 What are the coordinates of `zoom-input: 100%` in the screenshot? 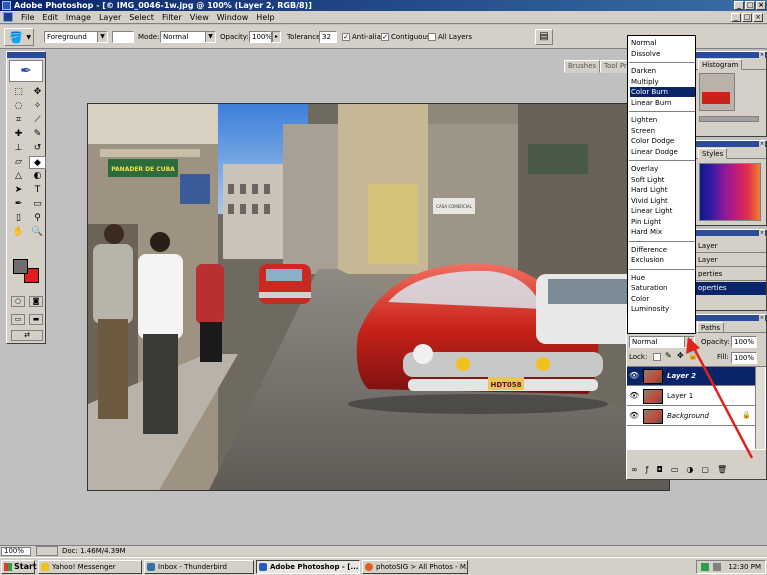 It's located at (16, 551).